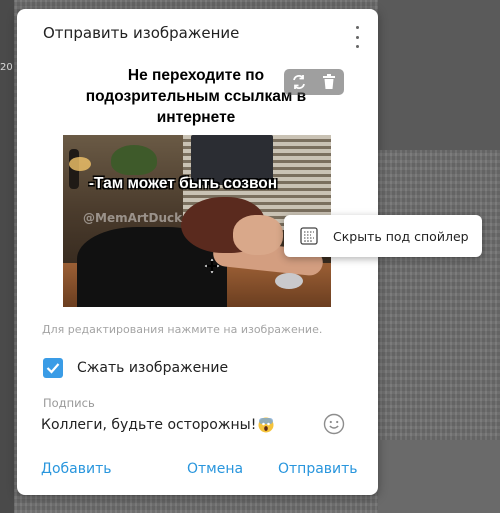 This screenshot has height=513, width=500. What do you see at coordinates (289, 281) in the screenshot?
I see `photo-mouse` at bounding box center [289, 281].